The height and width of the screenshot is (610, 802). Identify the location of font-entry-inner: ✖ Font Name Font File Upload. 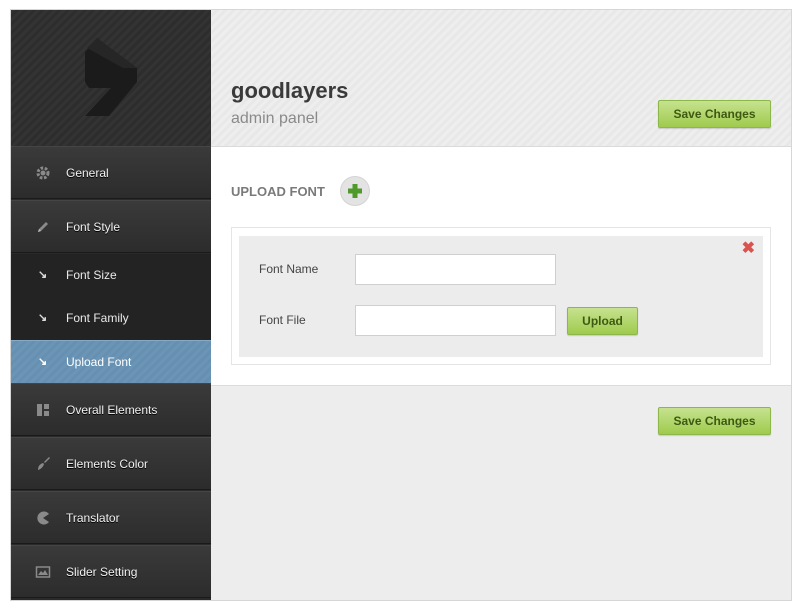
(501, 296).